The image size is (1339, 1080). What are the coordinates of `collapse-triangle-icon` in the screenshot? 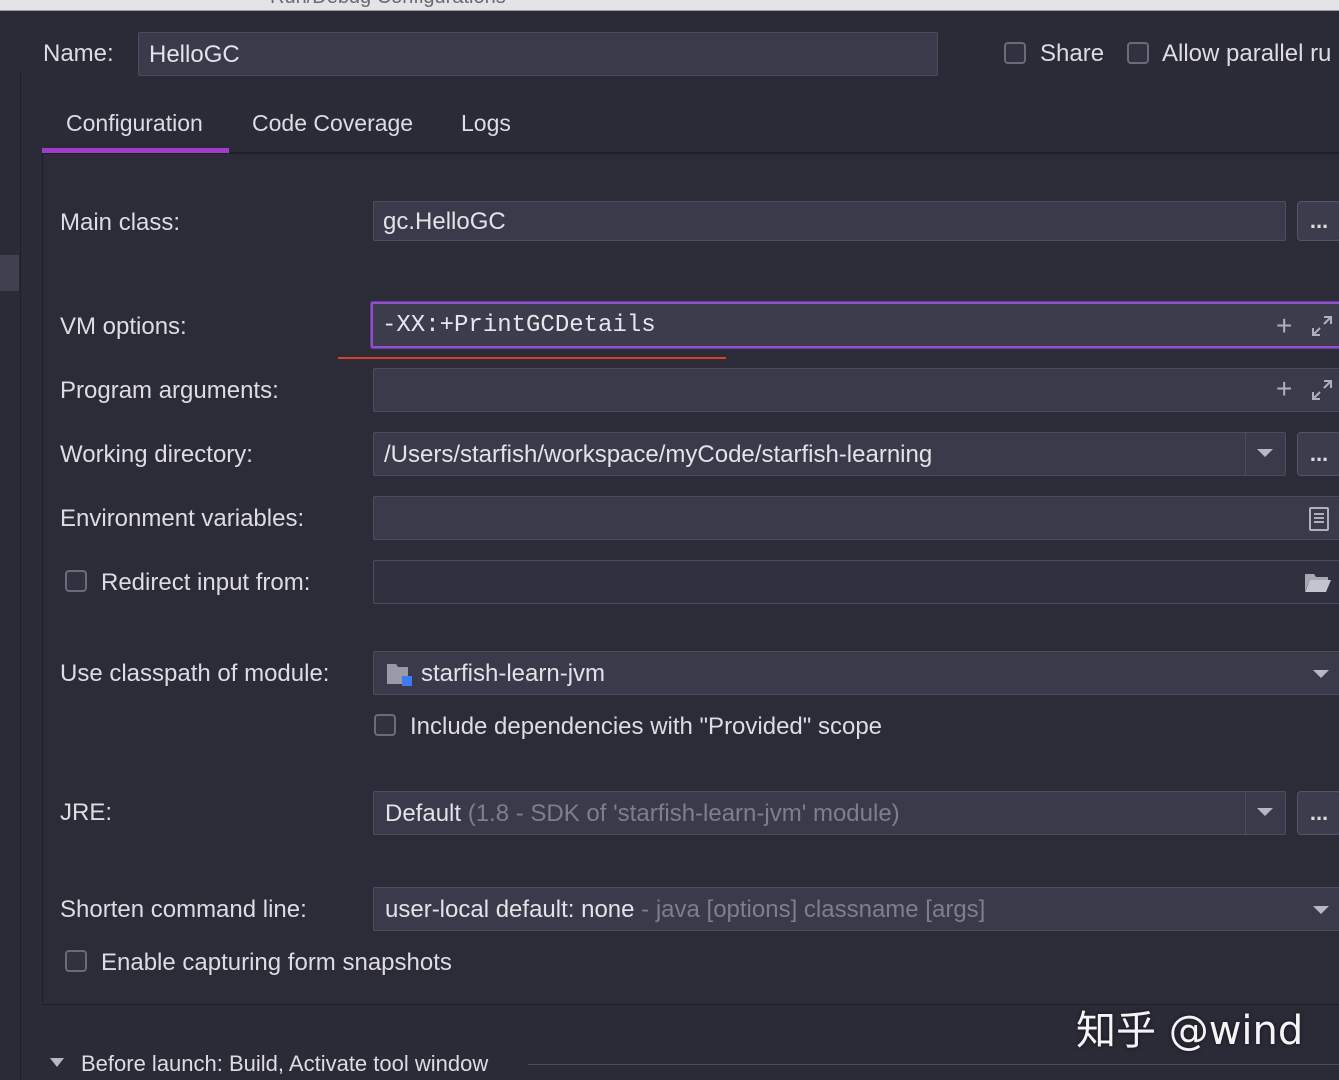 It's located at (57, 1063).